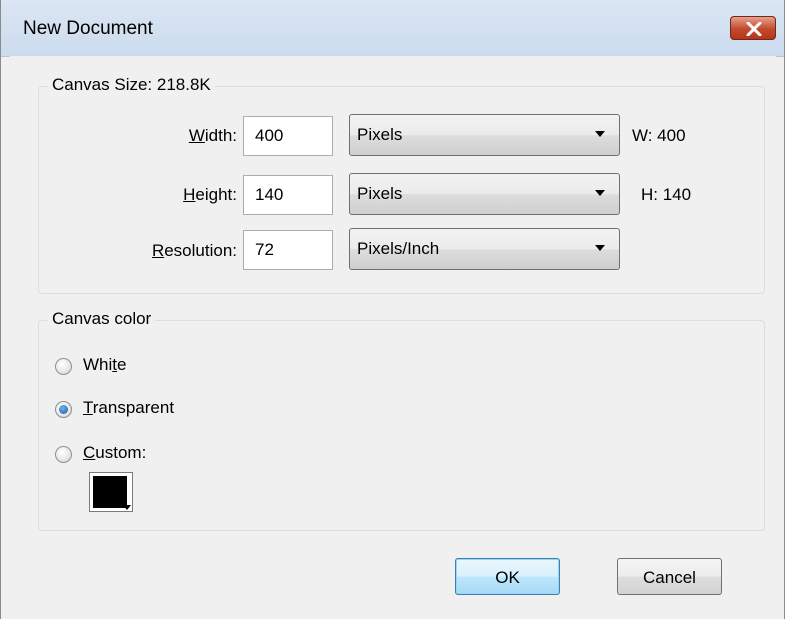 The height and width of the screenshot is (619, 790). Describe the element at coordinates (269, 135) in the screenshot. I see `width-value: 400` at that location.